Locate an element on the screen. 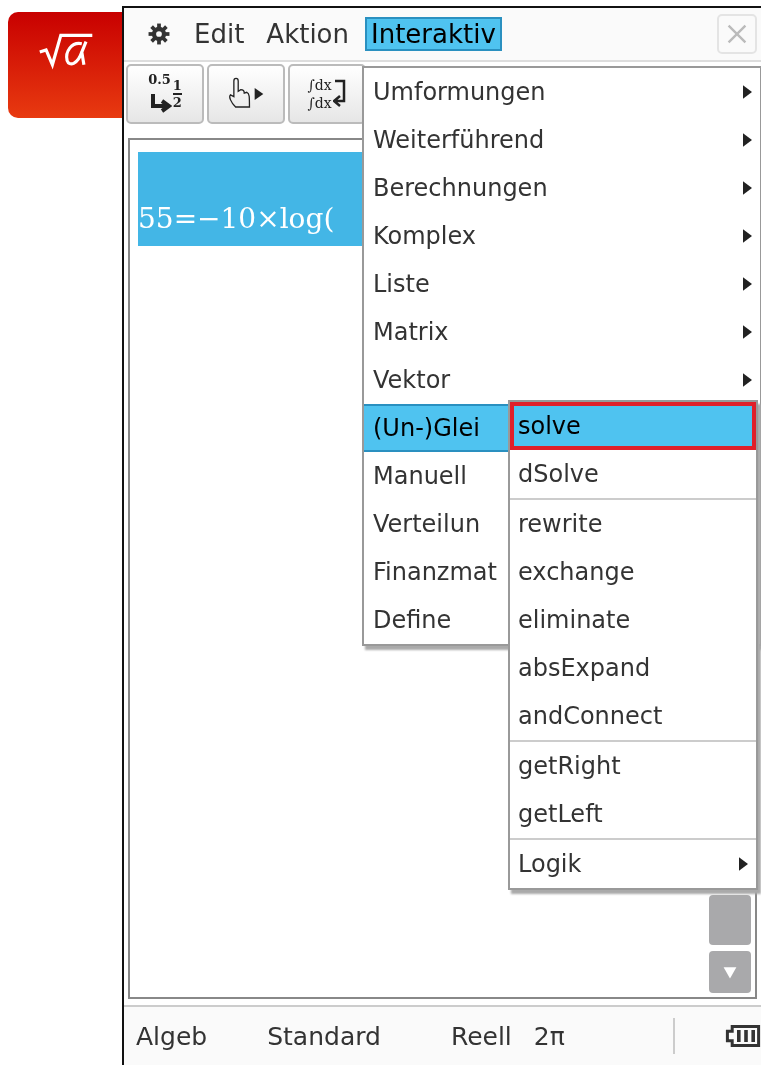 The width and height of the screenshot is (761, 1065). status-item: Algeb is located at coordinates (172, 1036).